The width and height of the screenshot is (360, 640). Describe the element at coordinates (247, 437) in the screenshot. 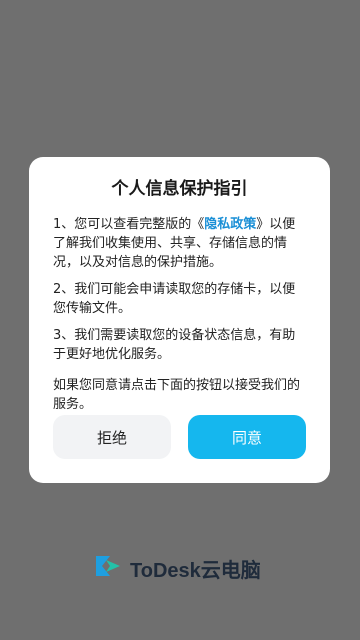

I see `agree-button: 同意` at that location.